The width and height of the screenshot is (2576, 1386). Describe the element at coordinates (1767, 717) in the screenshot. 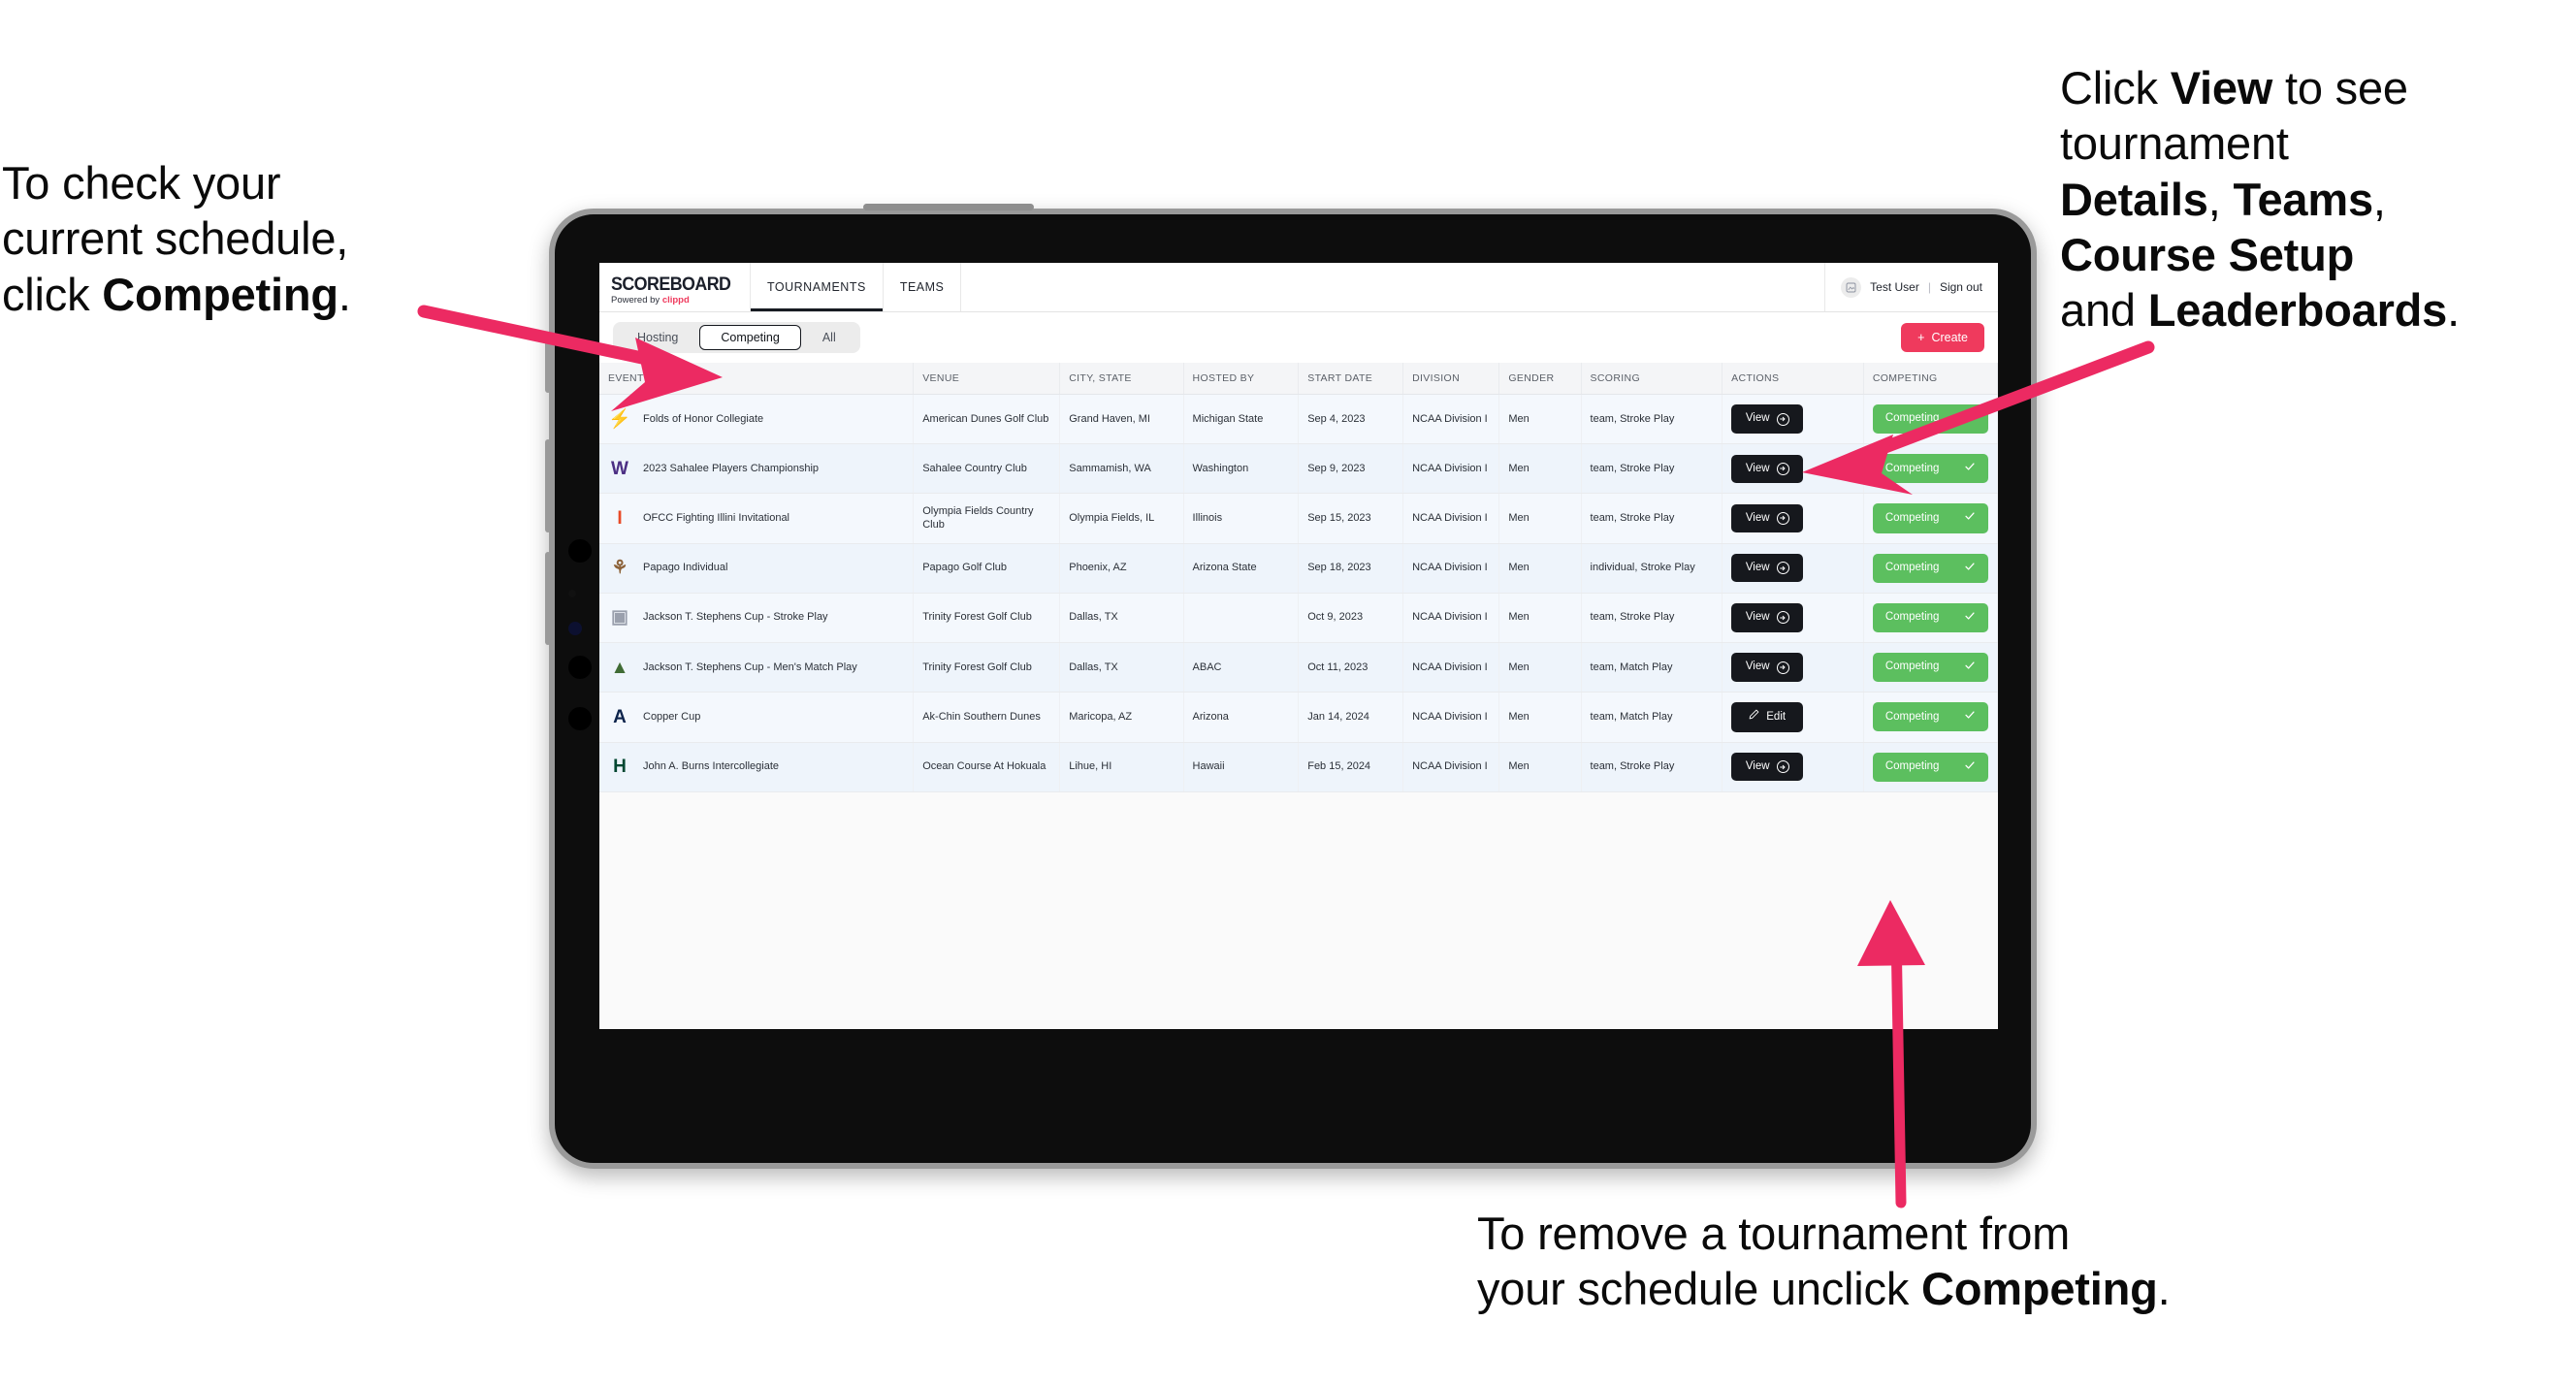

I see `edit-button: Edit` at that location.